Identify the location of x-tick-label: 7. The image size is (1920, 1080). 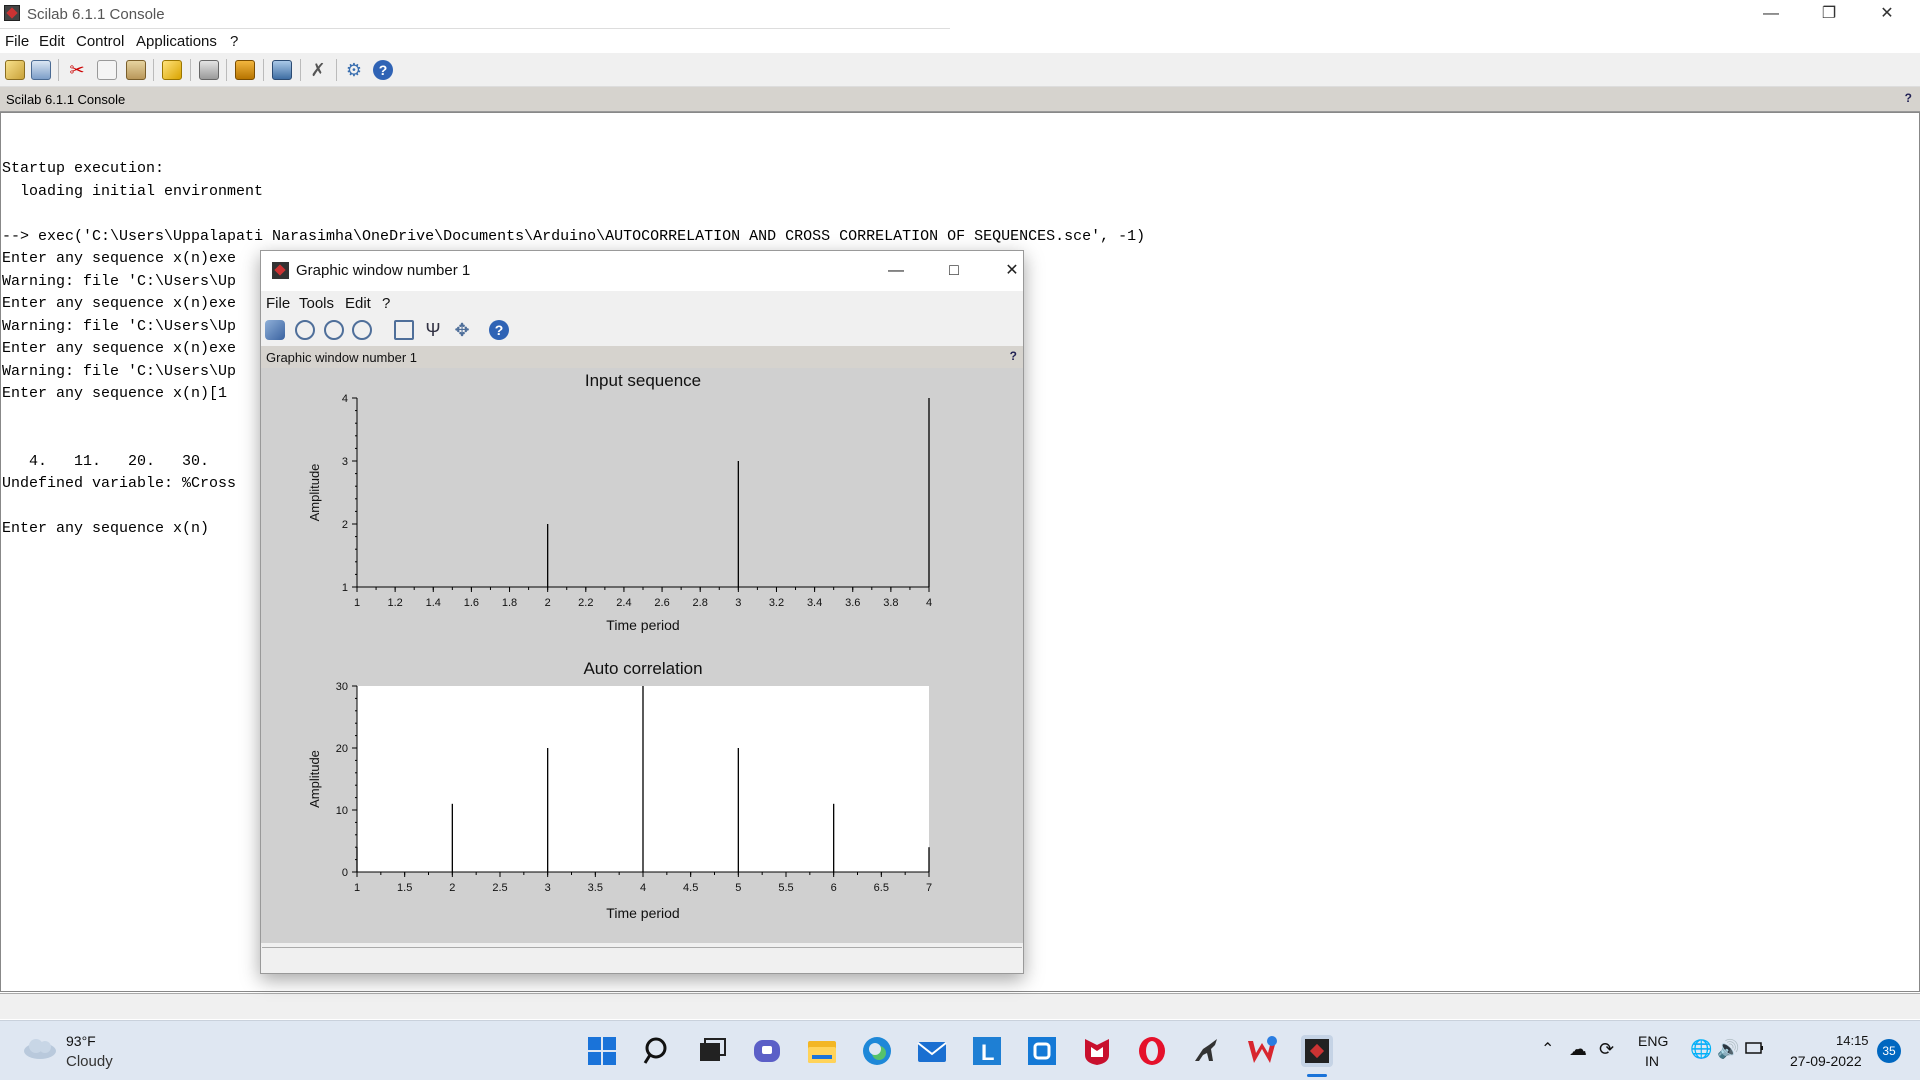
(929, 888).